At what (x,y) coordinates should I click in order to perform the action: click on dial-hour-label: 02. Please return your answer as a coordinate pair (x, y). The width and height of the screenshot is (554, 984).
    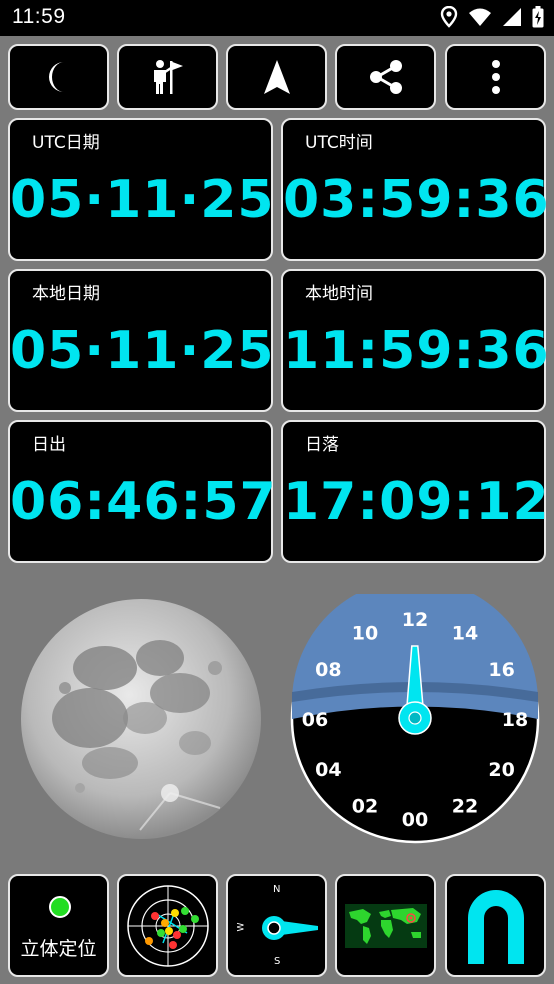
    Looking at the image, I should click on (365, 807).